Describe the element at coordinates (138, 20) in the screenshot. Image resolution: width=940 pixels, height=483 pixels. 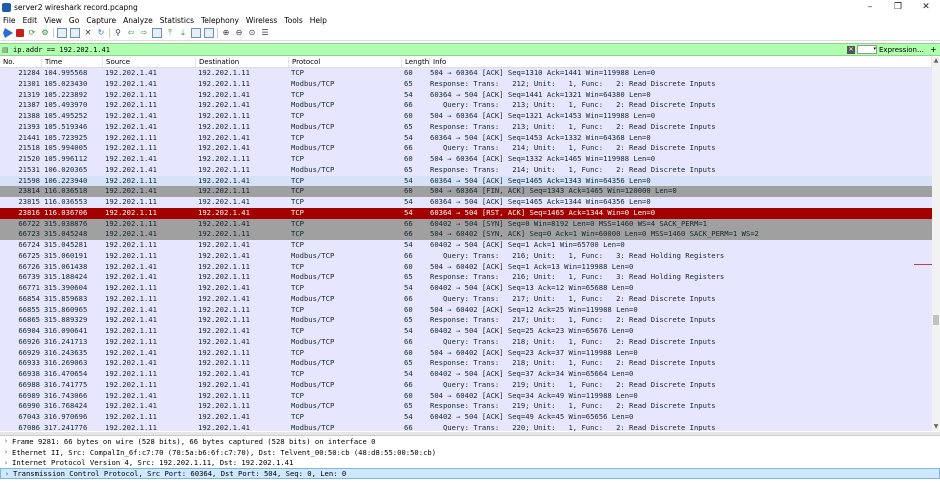
I see `menu-analyze: Analyze` at that location.